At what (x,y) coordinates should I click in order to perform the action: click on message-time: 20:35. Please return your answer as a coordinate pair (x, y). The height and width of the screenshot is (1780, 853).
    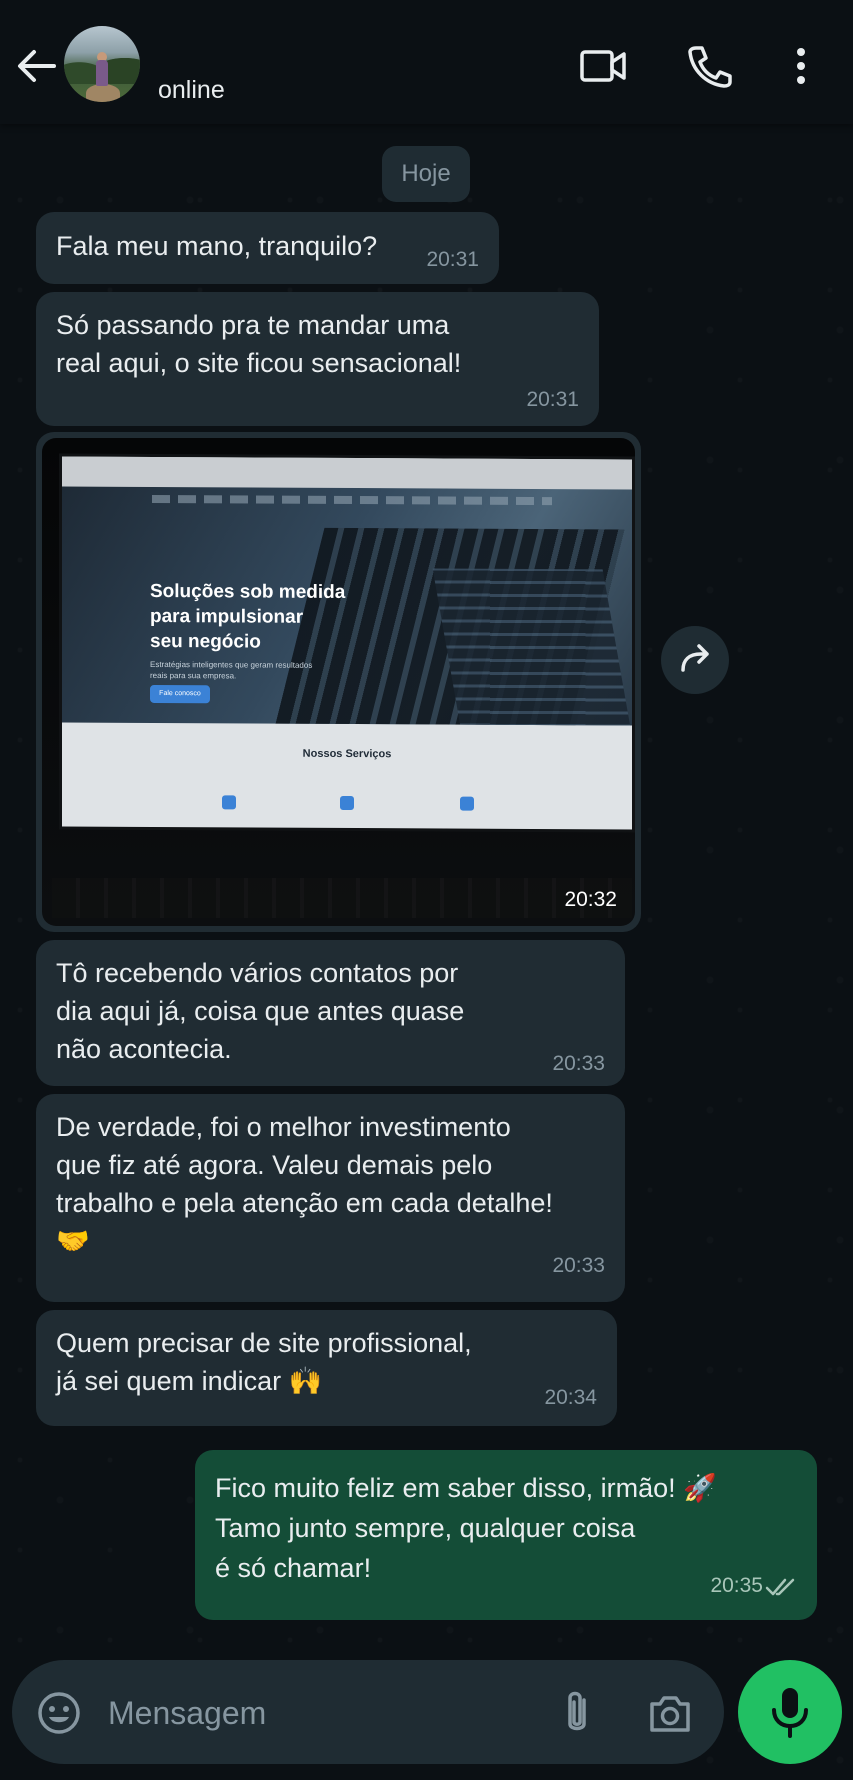
    Looking at the image, I should click on (736, 1585).